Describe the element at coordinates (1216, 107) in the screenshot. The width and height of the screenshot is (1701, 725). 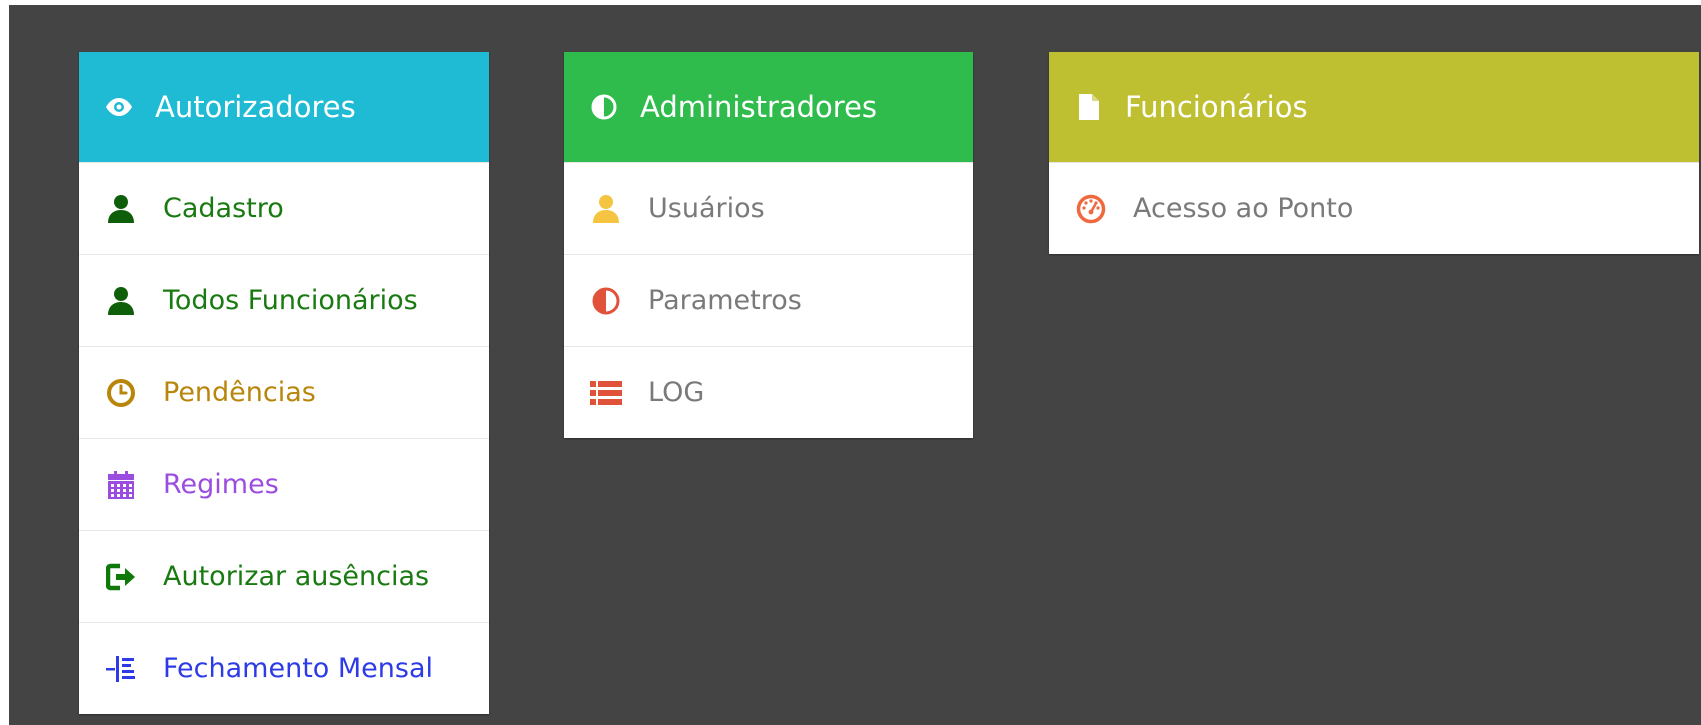
I see `funcionarios-title: Funcionários` at that location.